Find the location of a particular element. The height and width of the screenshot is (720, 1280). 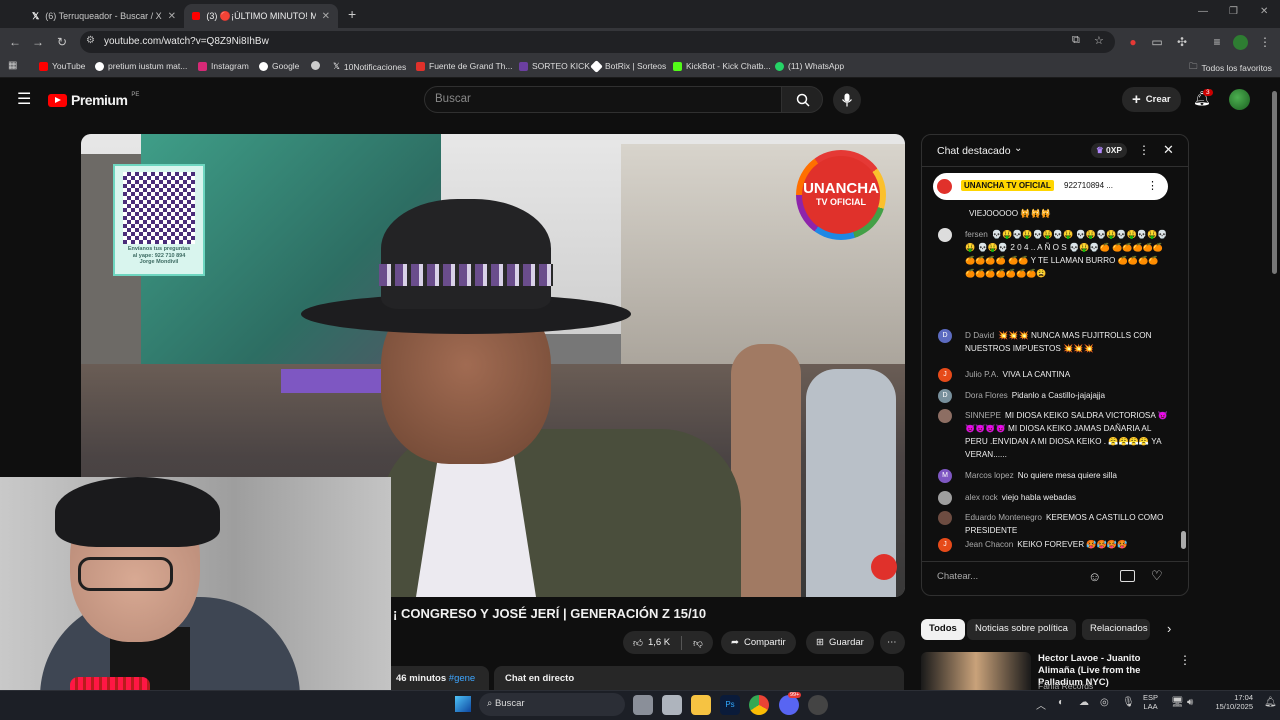

bookmark-label: Google is located at coordinates (286, 66).